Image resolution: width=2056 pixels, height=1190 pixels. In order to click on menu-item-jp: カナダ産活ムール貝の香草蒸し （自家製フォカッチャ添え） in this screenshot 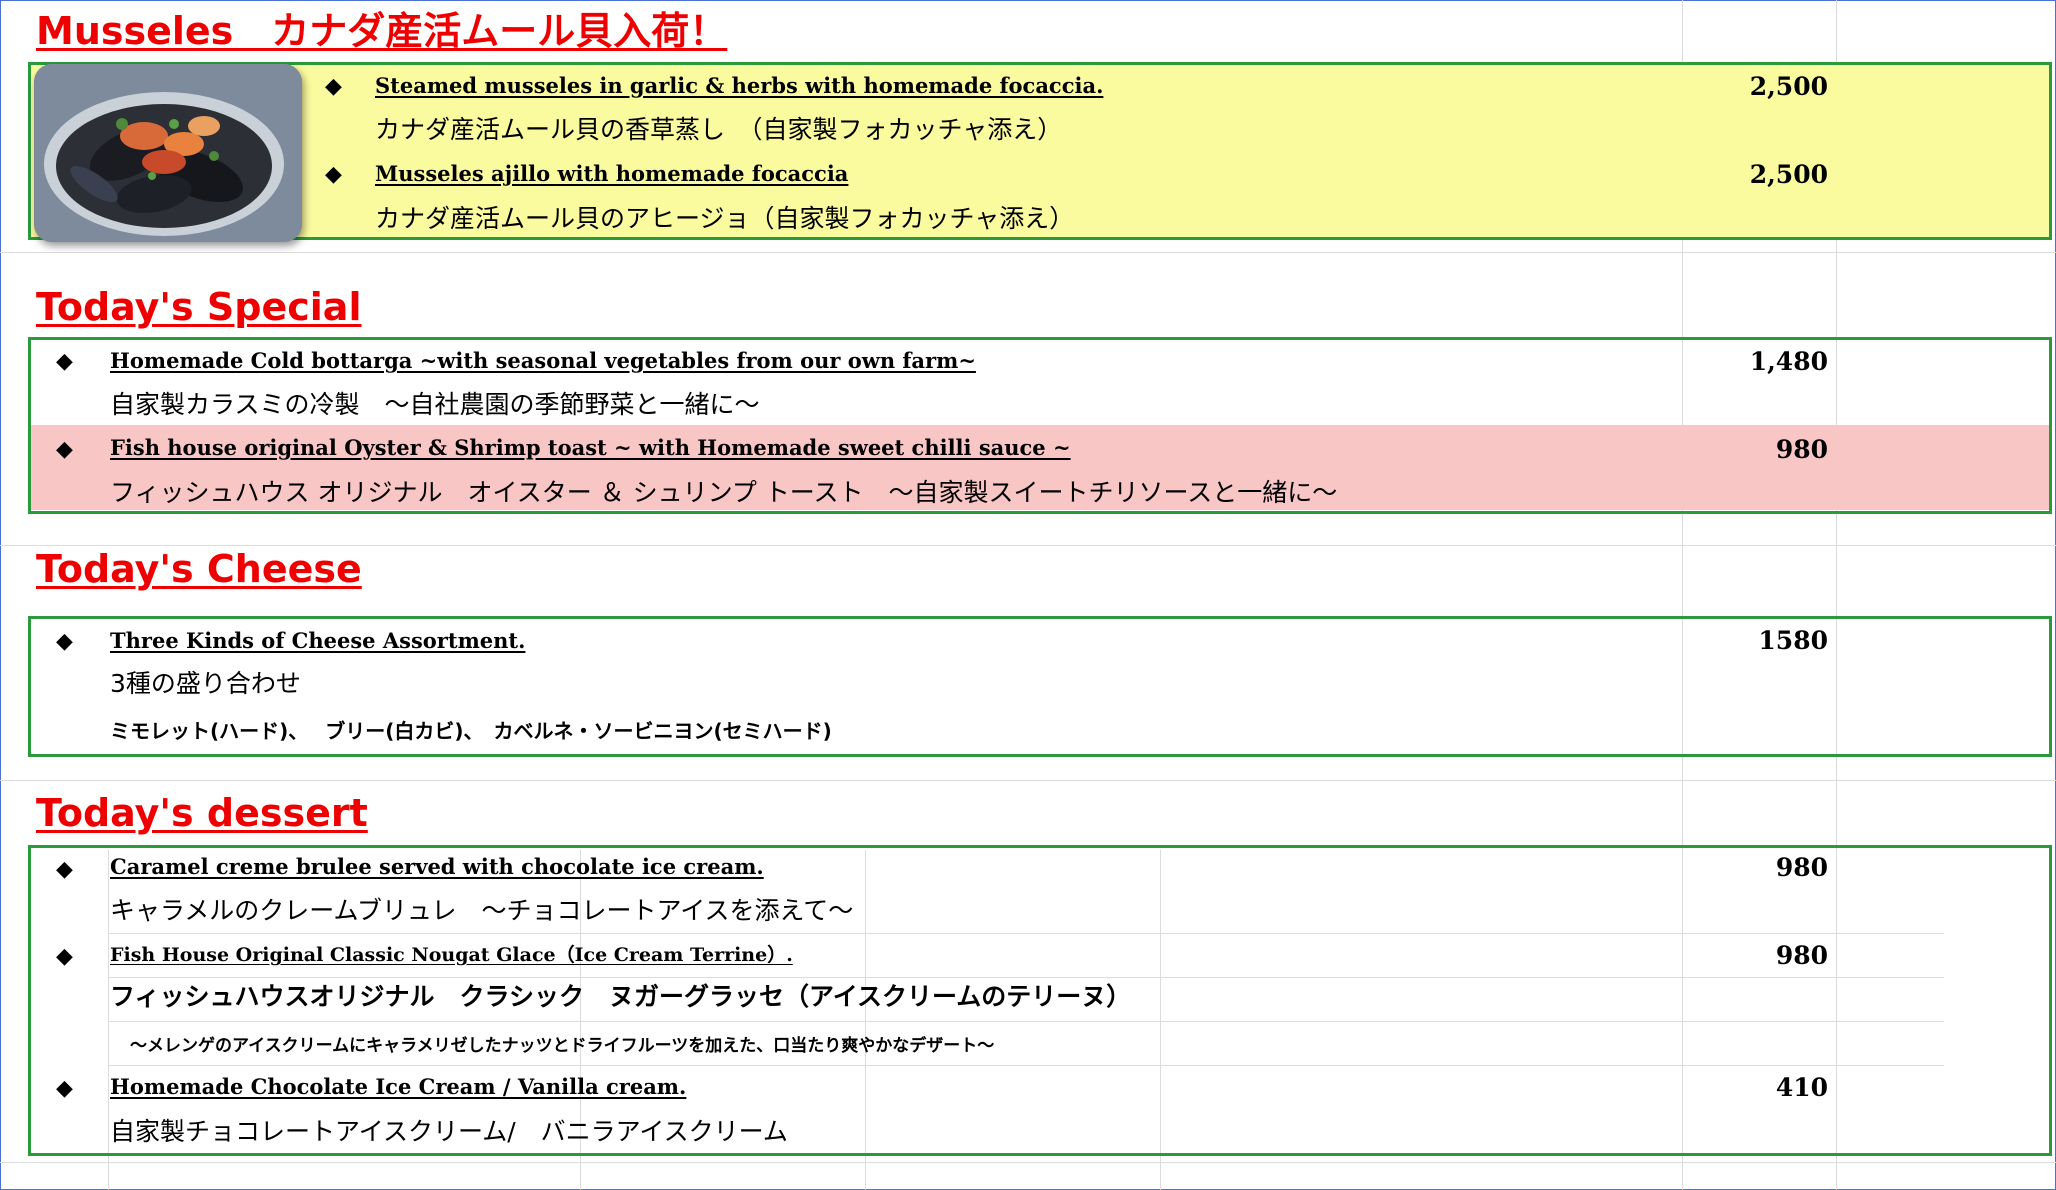, I will do `click(719, 129)`.